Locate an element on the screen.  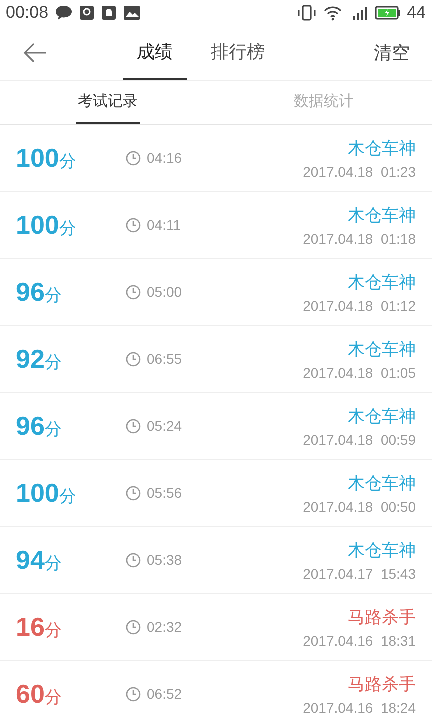
clear-button: 清空 is located at coordinates (392, 53).